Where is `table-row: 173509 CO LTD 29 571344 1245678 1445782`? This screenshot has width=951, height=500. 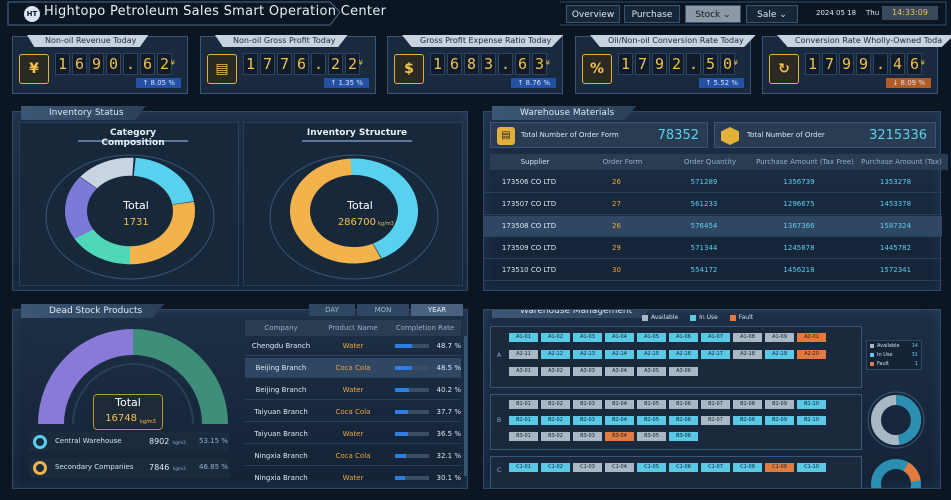 table-row: 173509 CO LTD 29 571344 1245678 1445782 is located at coordinates (713, 248).